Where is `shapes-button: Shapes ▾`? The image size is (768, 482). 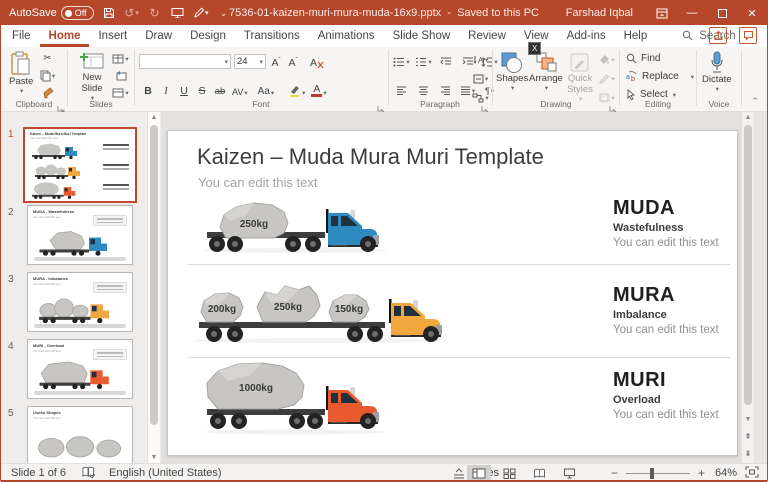
shapes-button: Shapes ▾ is located at coordinates (512, 72).